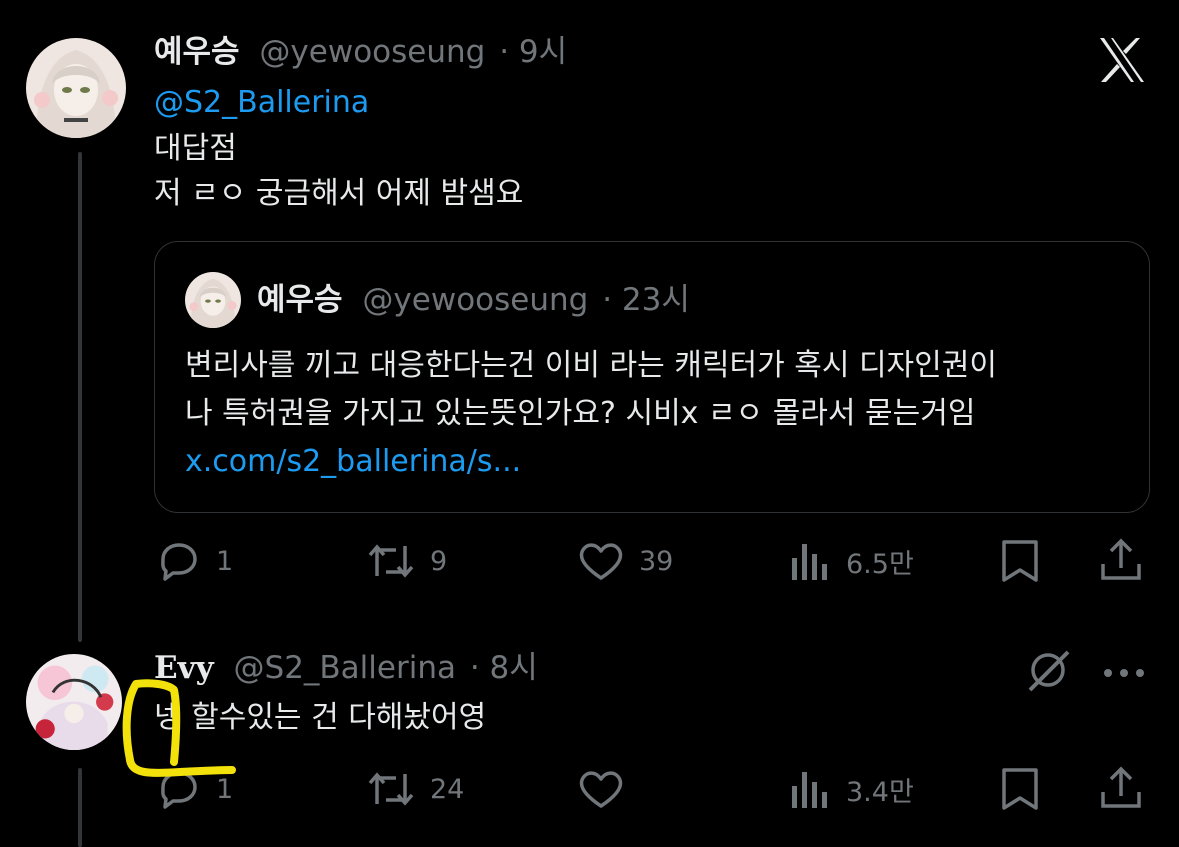 The height and width of the screenshot is (847, 1179). What do you see at coordinates (880, 564) in the screenshot?
I see `views-count: 6.5만` at bounding box center [880, 564].